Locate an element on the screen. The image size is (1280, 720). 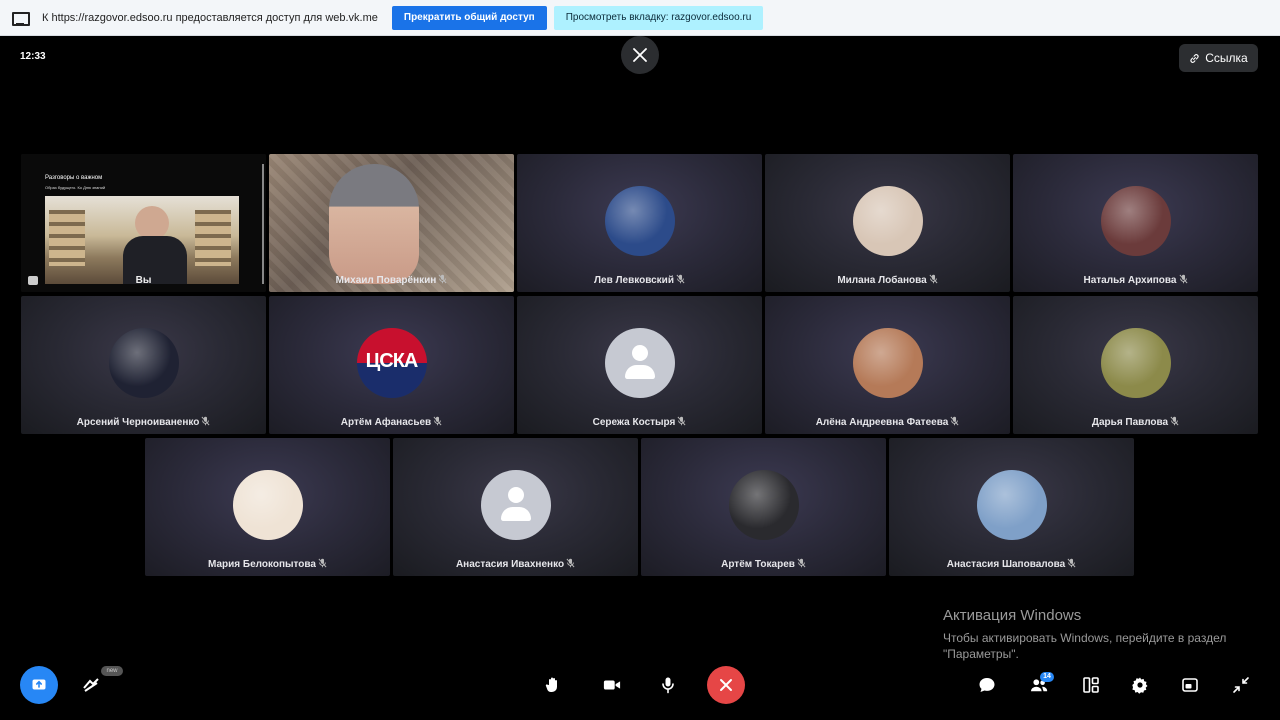
participant-name-text: Артём Афанасьев is located at coordinates (386, 422).